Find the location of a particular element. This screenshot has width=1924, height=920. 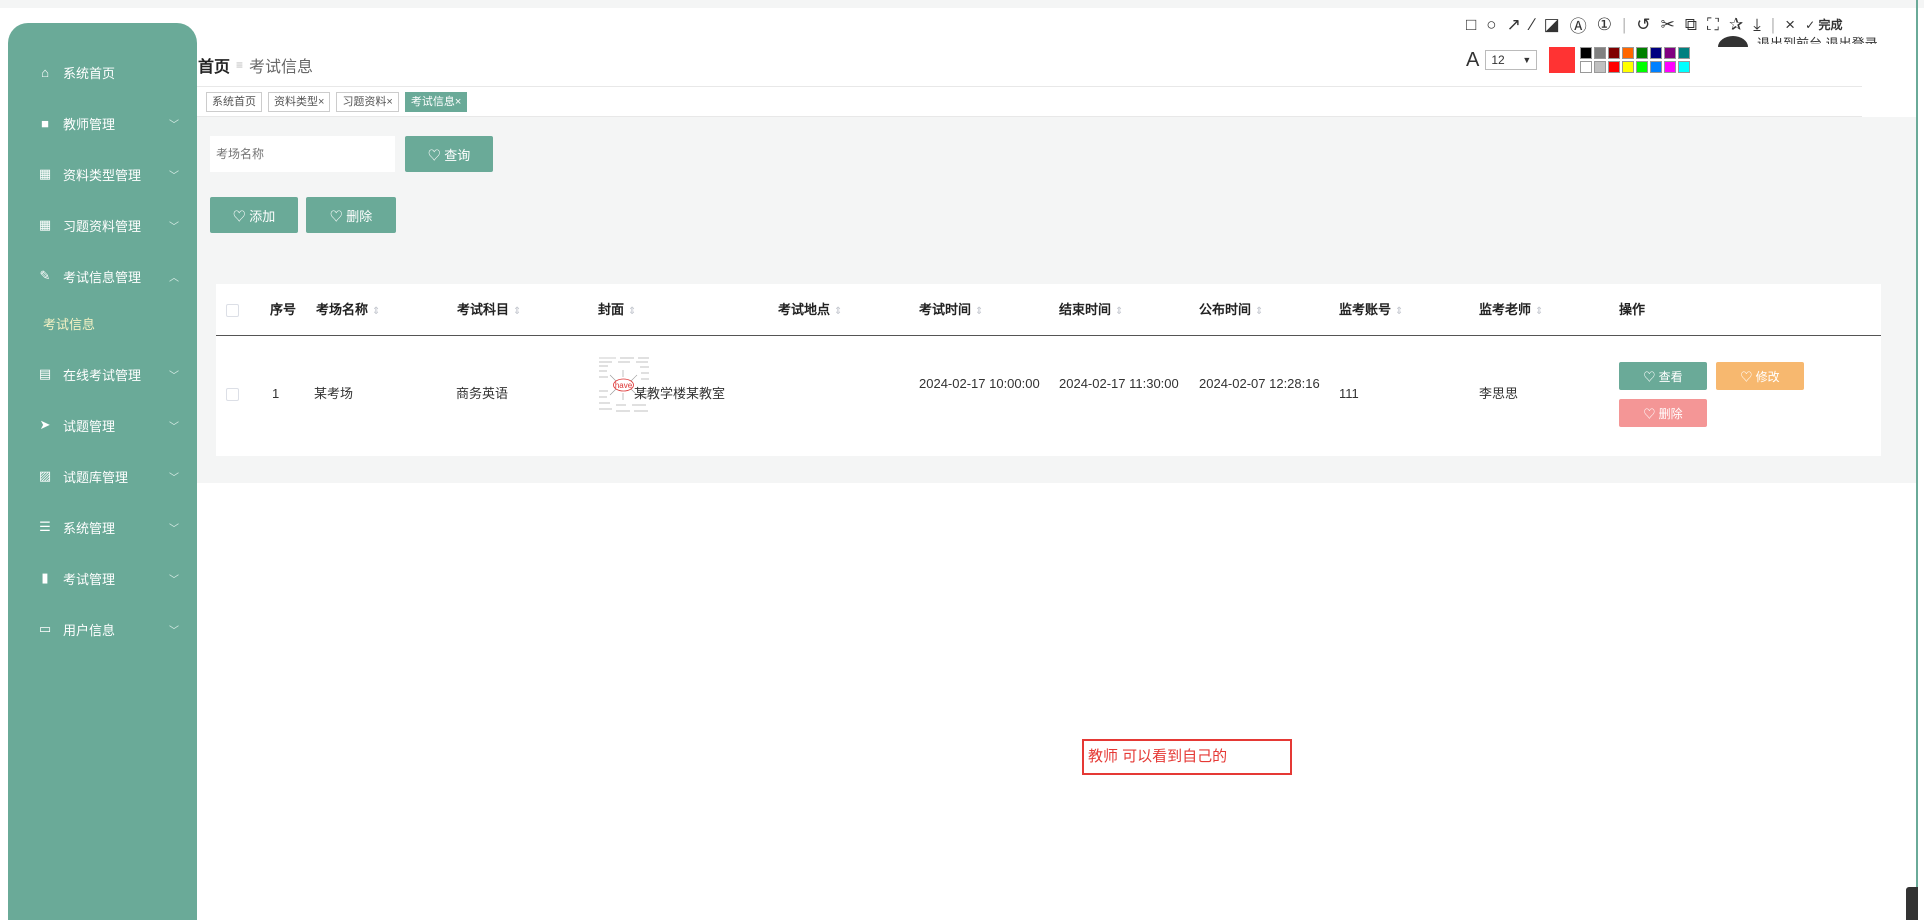

sidebar-item-label: 考试信息 is located at coordinates (69, 324).